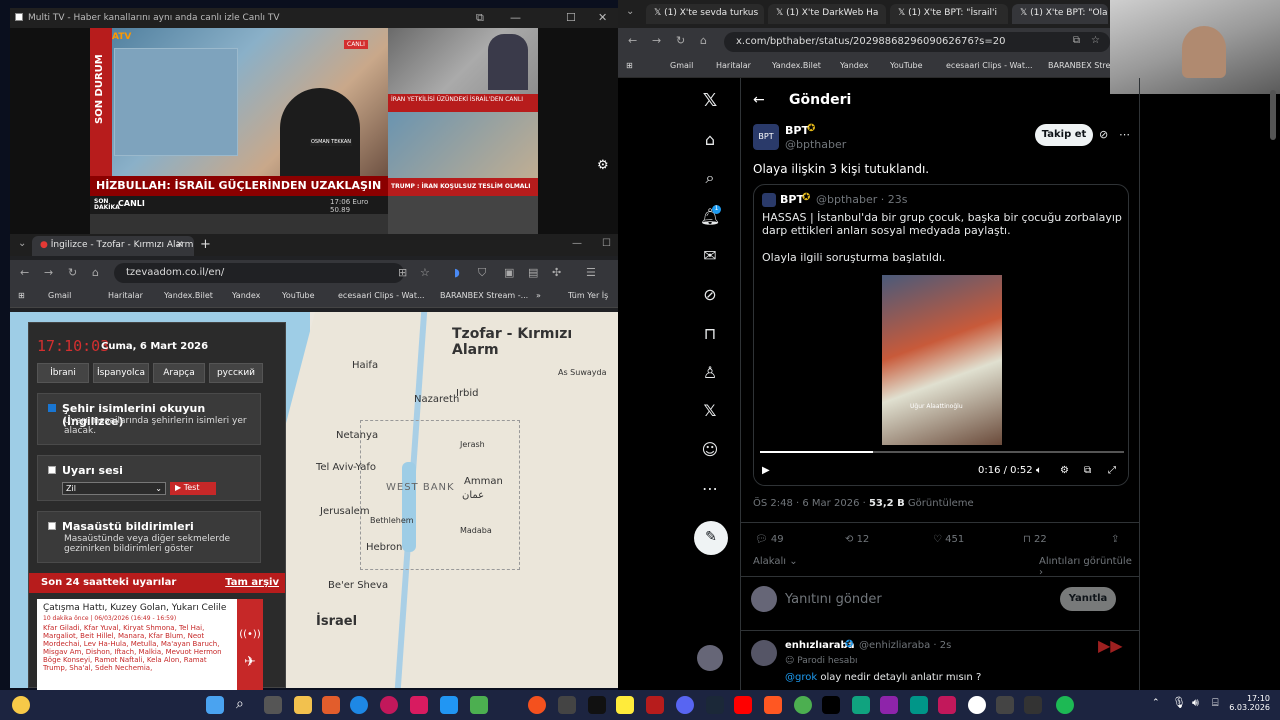 This screenshot has height=720, width=1280. What do you see at coordinates (1088, 599) in the screenshot?
I see `reply-button: Yanıtla` at bounding box center [1088, 599].